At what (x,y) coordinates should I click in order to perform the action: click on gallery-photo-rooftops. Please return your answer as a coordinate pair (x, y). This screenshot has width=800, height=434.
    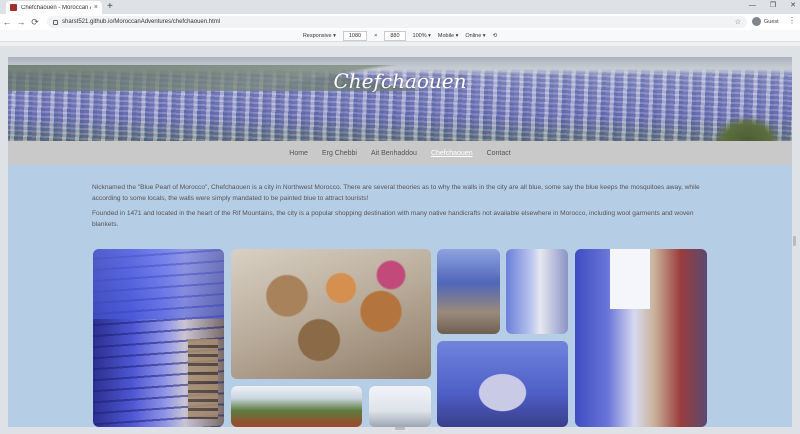
    Looking at the image, I should click on (400, 406).